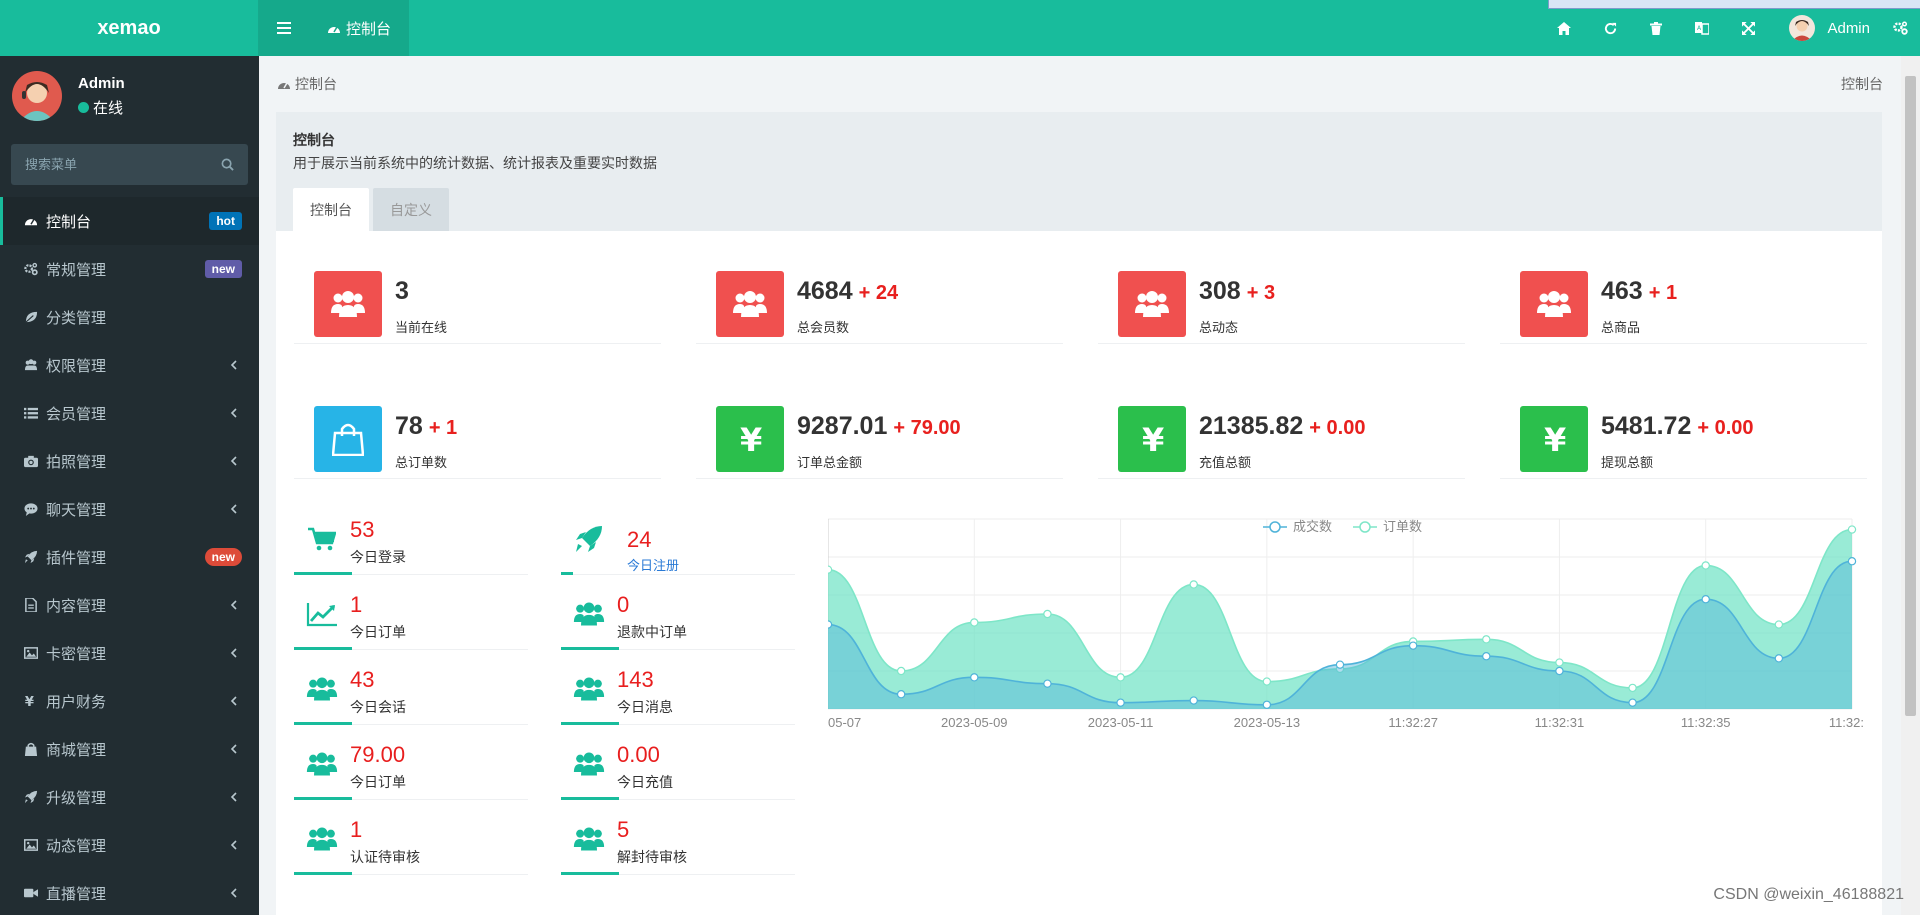 The image size is (1920, 915). What do you see at coordinates (83, 107) in the screenshot?
I see `online-dot-icon` at bounding box center [83, 107].